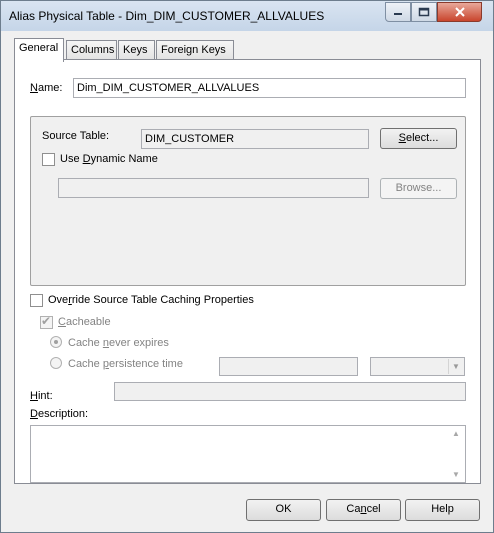  I want to click on tab-foreign-keys-label: Foreign Keys, so click(193, 50).